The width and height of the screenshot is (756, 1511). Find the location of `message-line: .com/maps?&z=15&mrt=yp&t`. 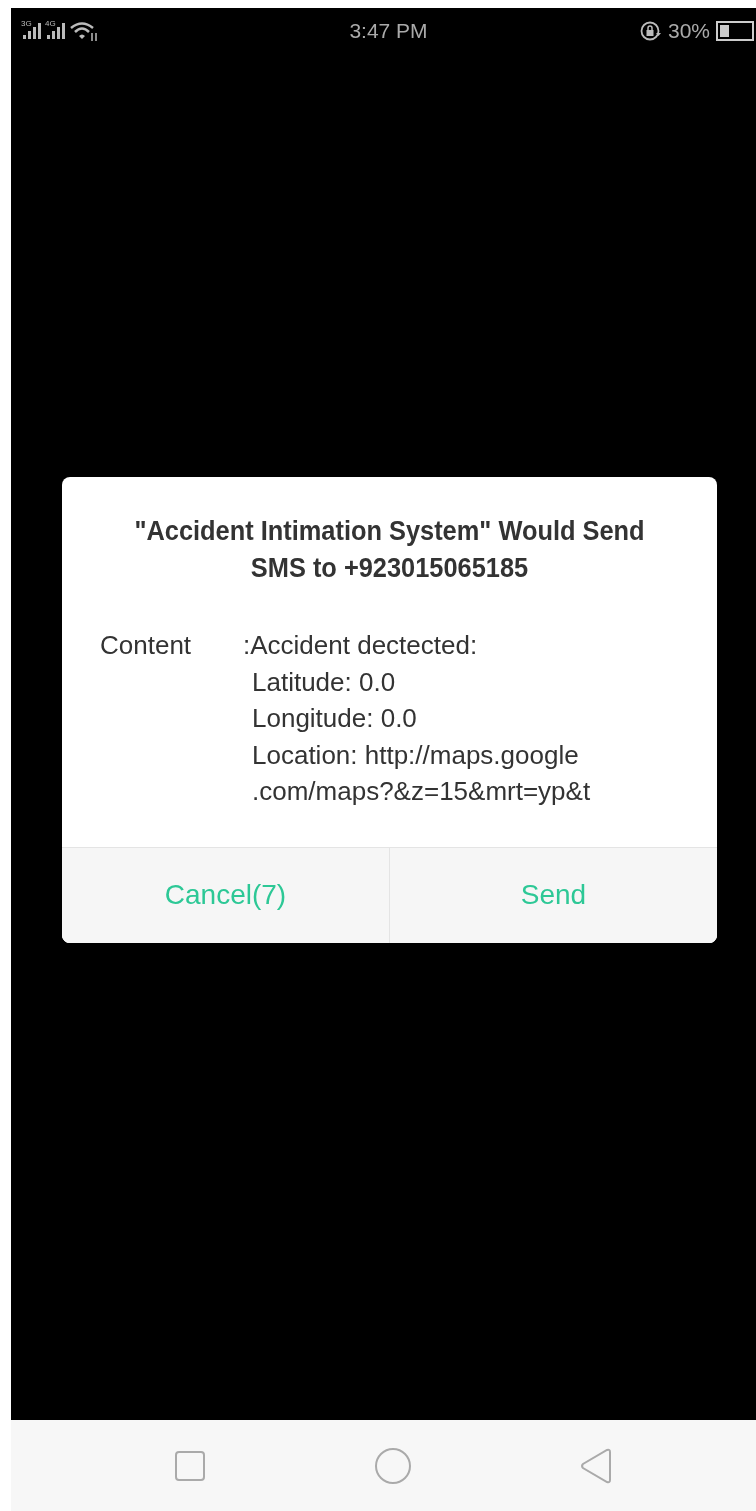

message-line: .com/maps?&z=15&mrt=yp&t is located at coordinates (421, 791).